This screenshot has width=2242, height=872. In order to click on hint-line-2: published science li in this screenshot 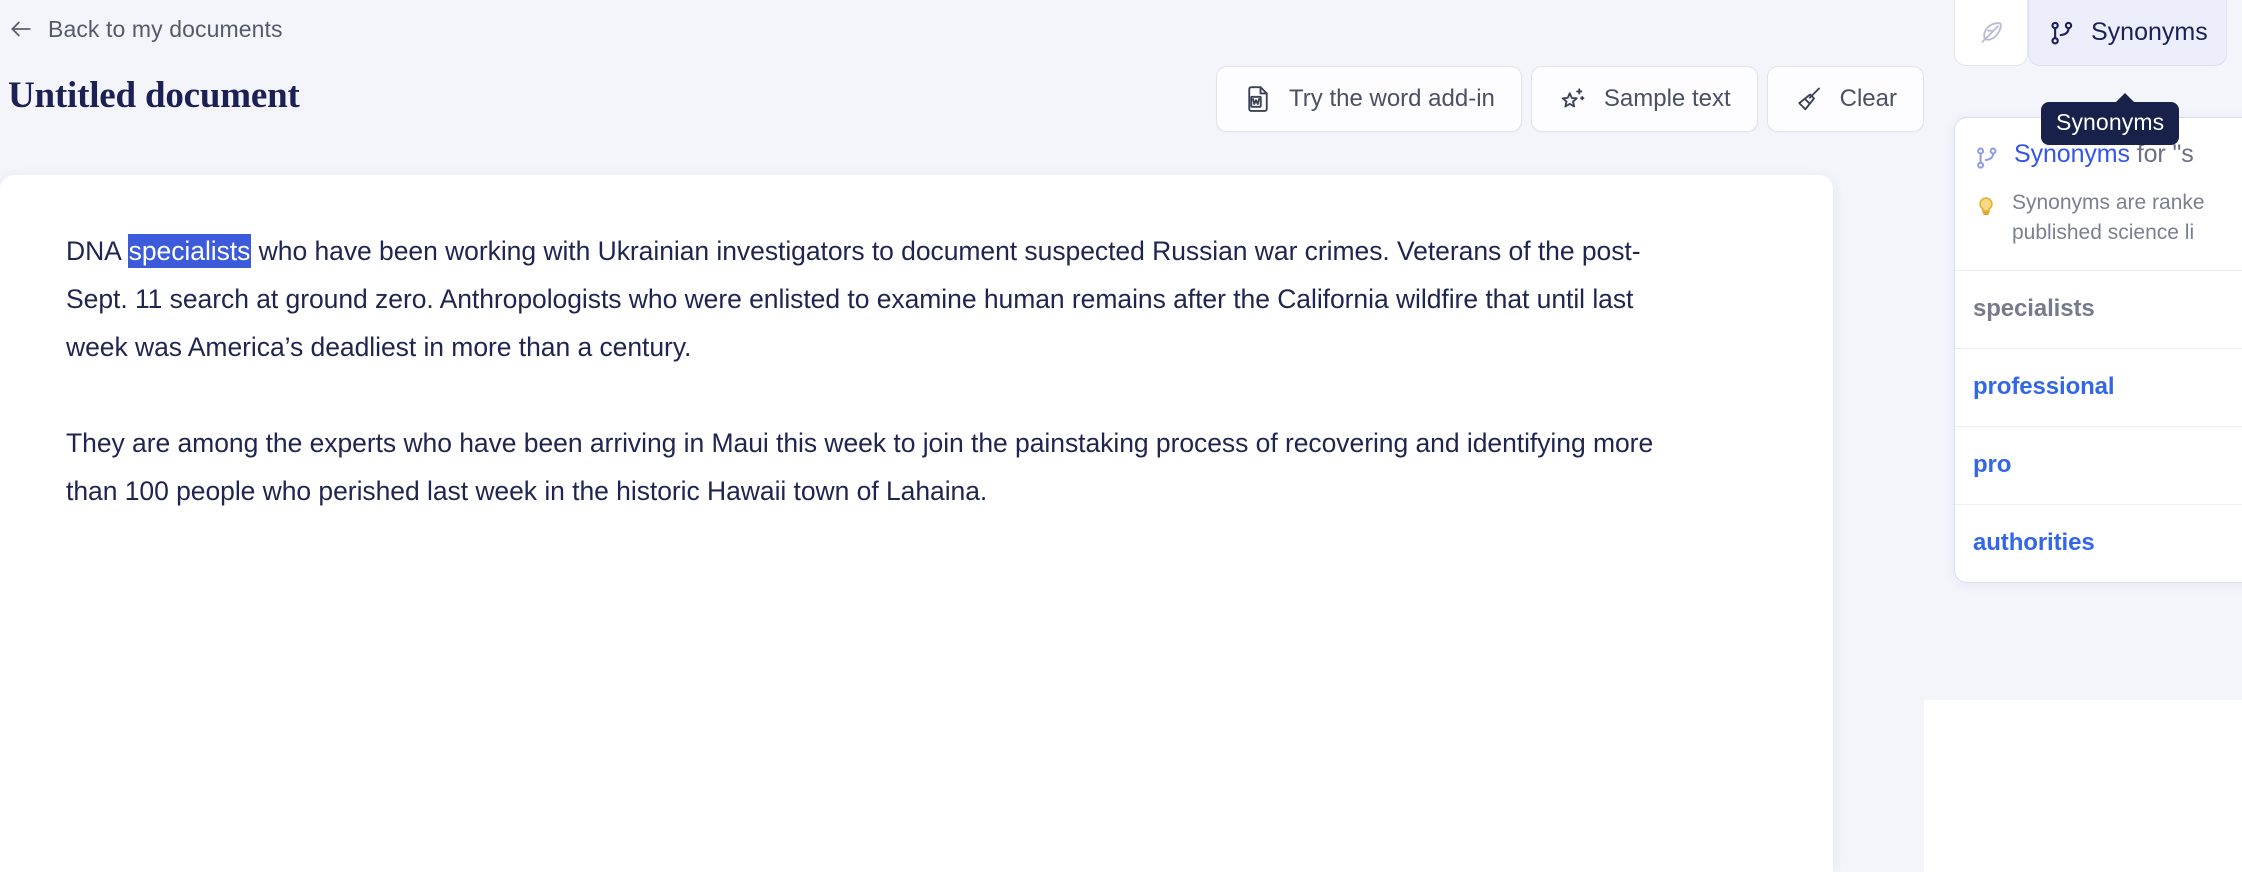, I will do `click(2103, 232)`.